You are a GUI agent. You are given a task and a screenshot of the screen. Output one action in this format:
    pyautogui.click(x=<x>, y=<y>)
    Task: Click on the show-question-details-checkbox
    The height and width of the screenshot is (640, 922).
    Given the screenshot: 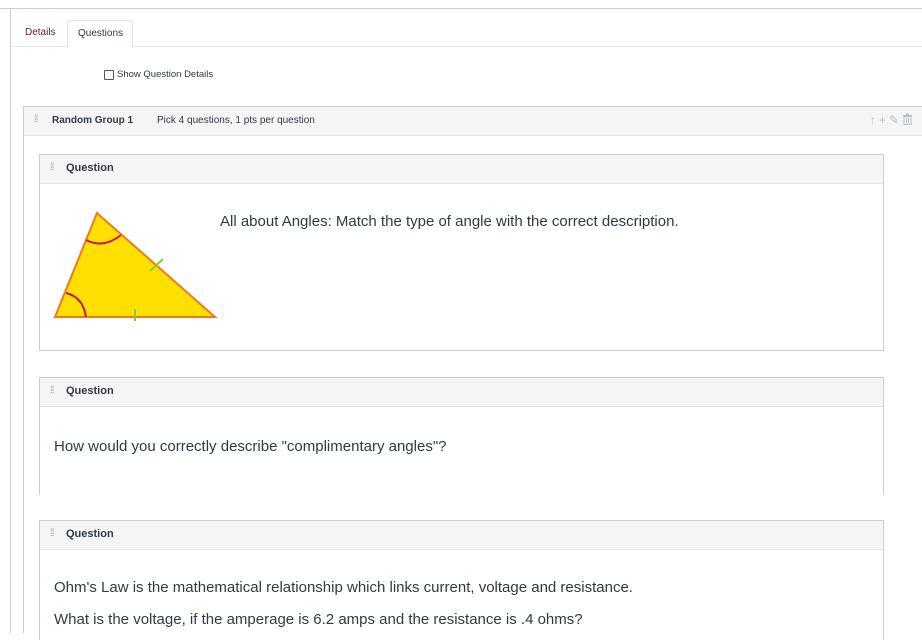 What is the action you would take?
    pyautogui.click(x=109, y=74)
    